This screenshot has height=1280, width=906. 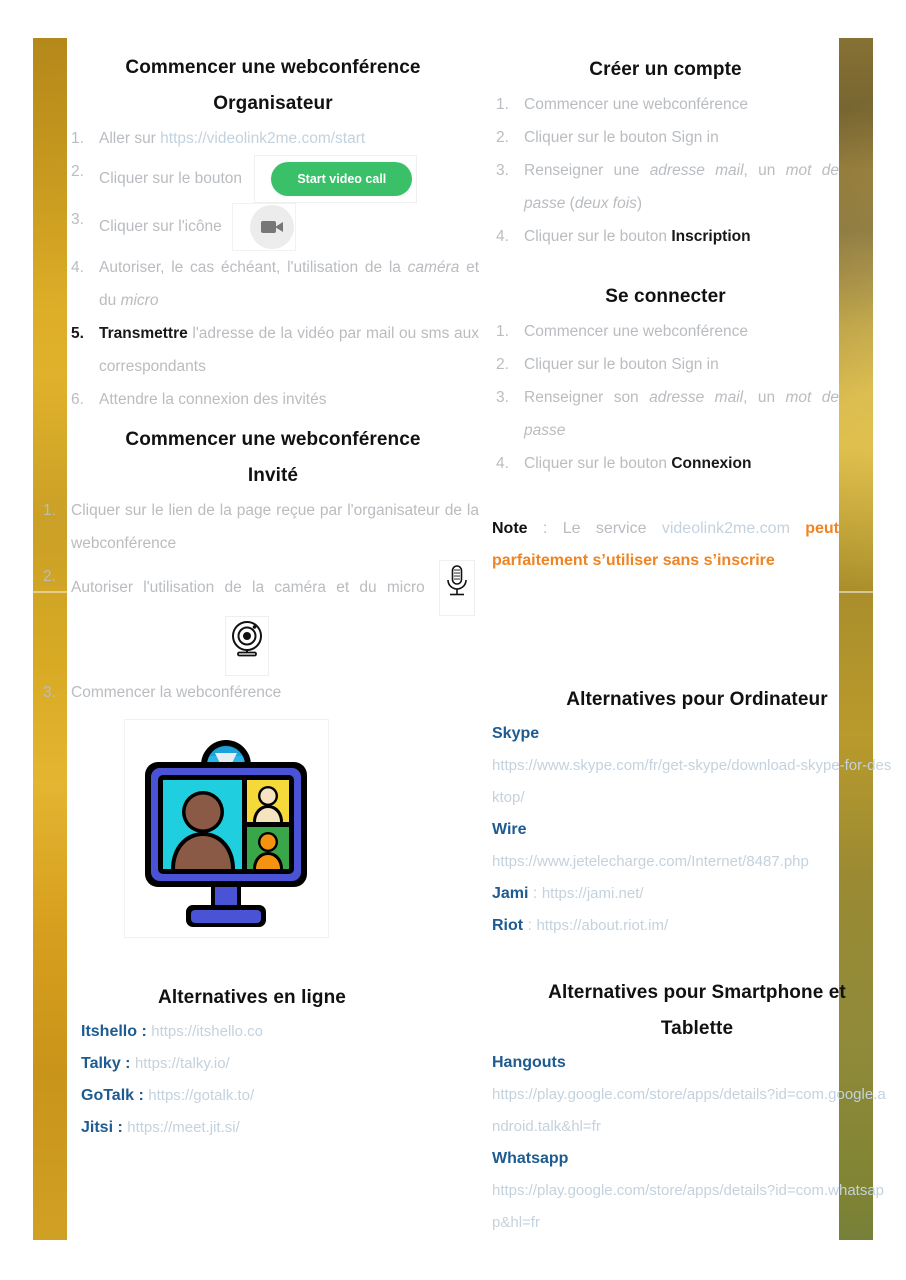 What do you see at coordinates (273, 439) in the screenshot?
I see `invite-heading-line1: Commencer une webconférence` at bounding box center [273, 439].